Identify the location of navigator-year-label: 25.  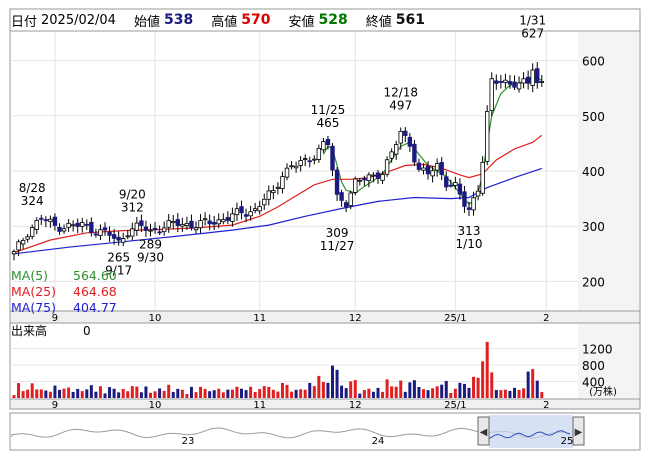
(567, 441).